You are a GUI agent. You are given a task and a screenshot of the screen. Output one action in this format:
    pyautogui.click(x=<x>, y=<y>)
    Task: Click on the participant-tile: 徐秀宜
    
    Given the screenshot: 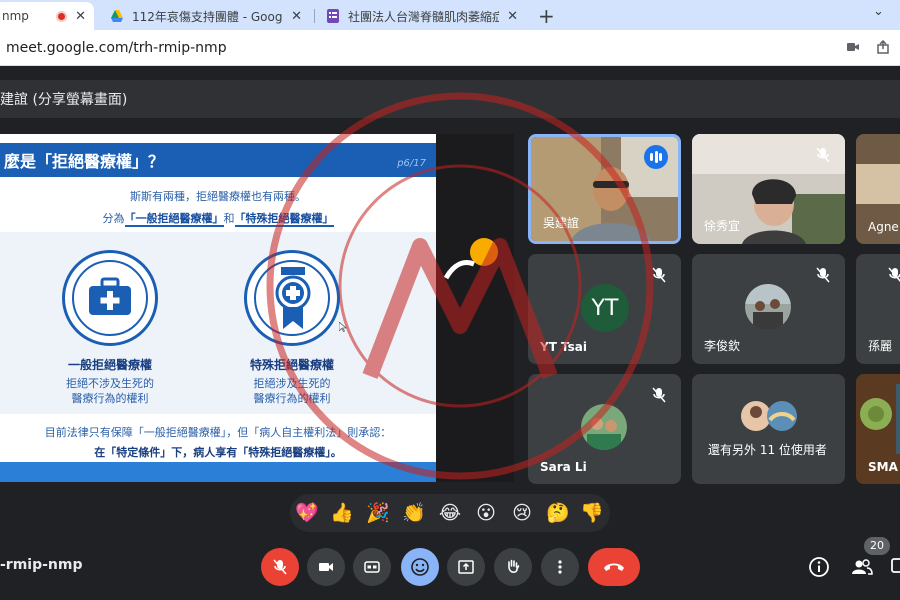 What is the action you would take?
    pyautogui.click(x=768, y=189)
    